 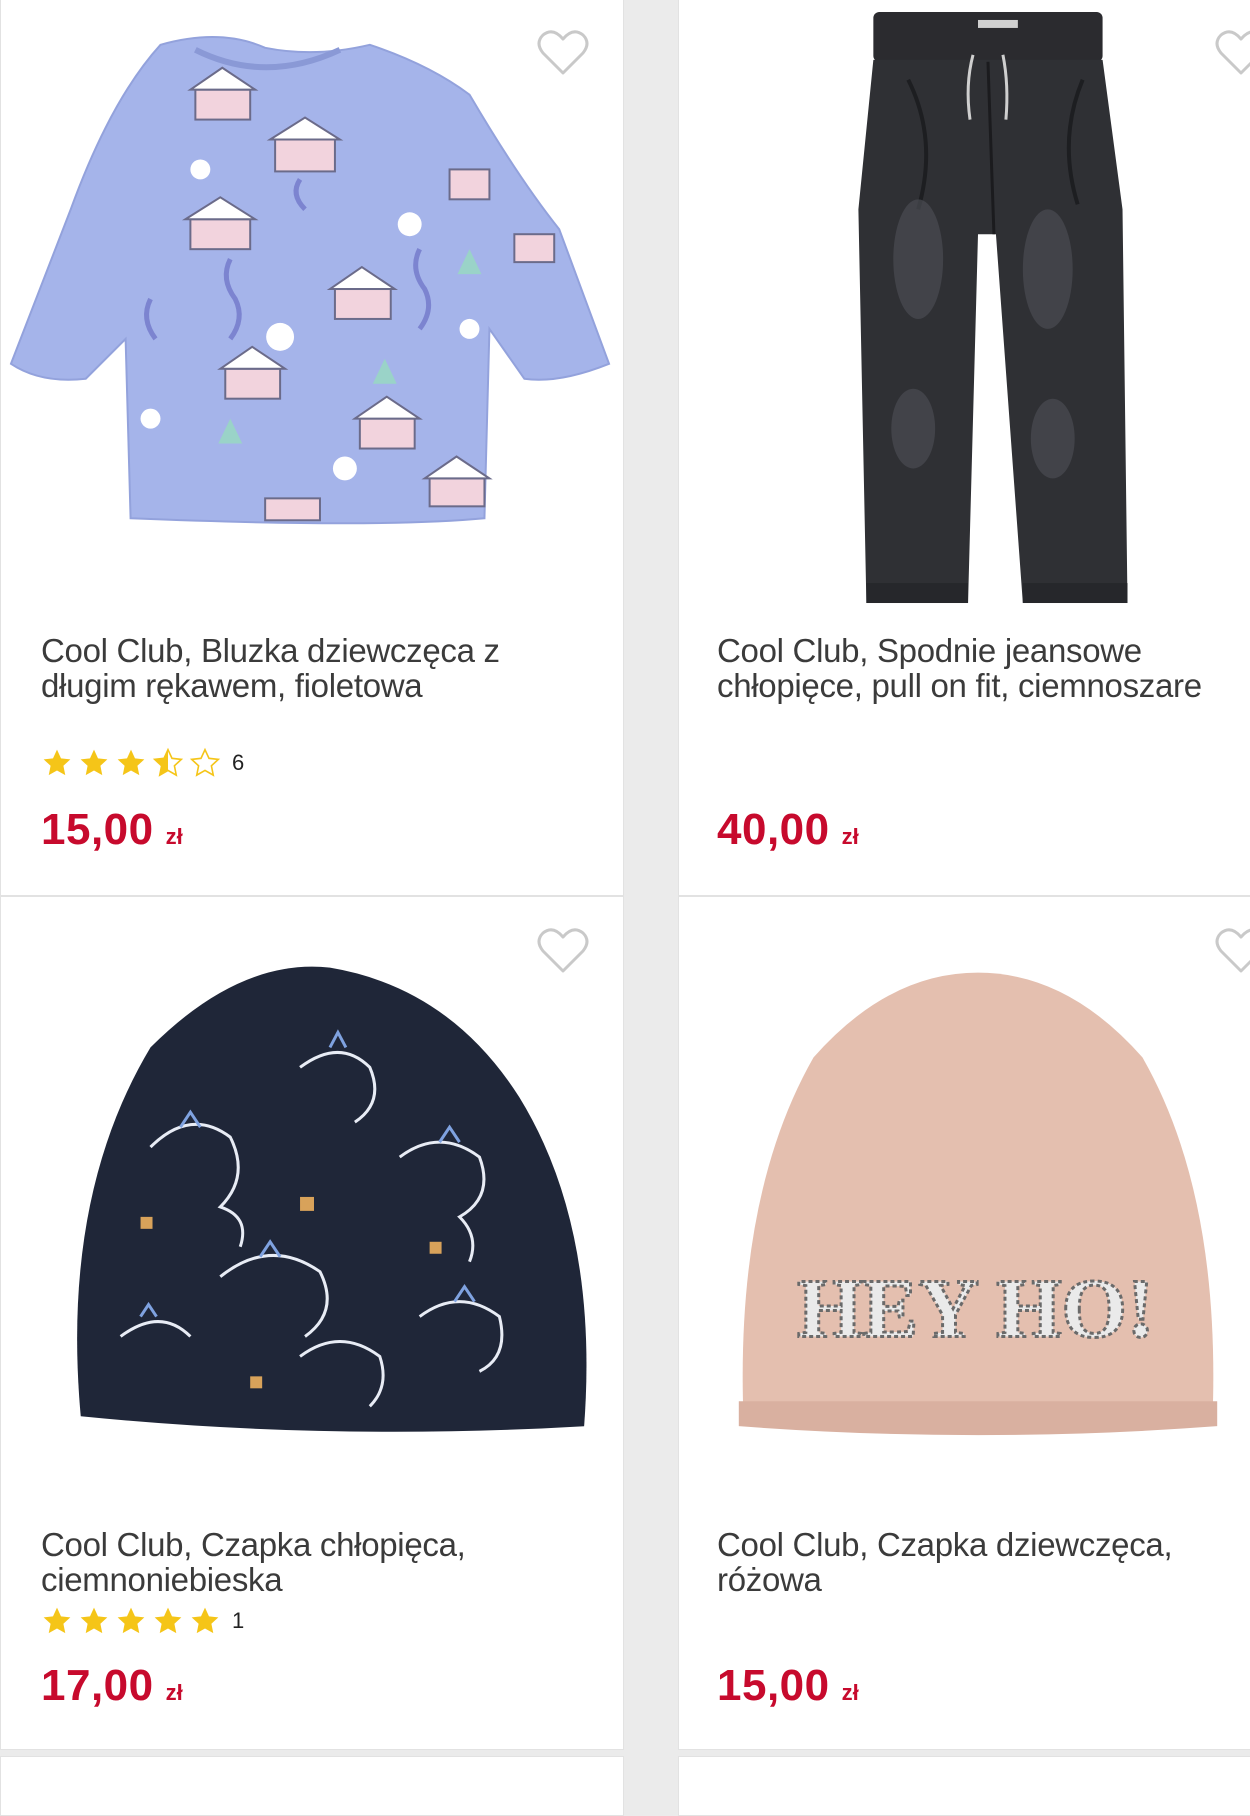 I want to click on product-price: 17,00 zł, so click(x=112, y=1686).